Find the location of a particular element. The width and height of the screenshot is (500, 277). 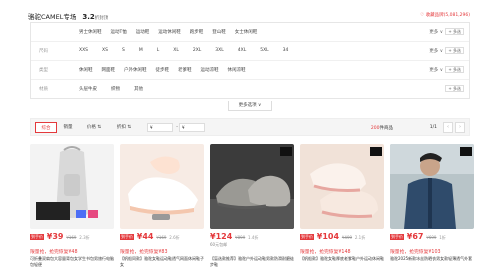

discount: 2.6折 is located at coordinates (174, 237).